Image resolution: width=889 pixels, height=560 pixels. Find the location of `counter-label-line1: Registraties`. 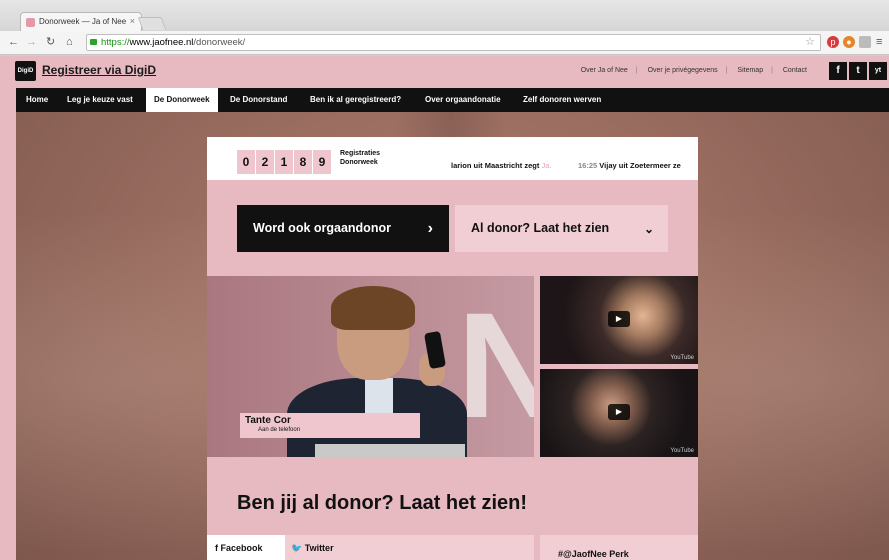

counter-label-line1: Registraties is located at coordinates (360, 153).